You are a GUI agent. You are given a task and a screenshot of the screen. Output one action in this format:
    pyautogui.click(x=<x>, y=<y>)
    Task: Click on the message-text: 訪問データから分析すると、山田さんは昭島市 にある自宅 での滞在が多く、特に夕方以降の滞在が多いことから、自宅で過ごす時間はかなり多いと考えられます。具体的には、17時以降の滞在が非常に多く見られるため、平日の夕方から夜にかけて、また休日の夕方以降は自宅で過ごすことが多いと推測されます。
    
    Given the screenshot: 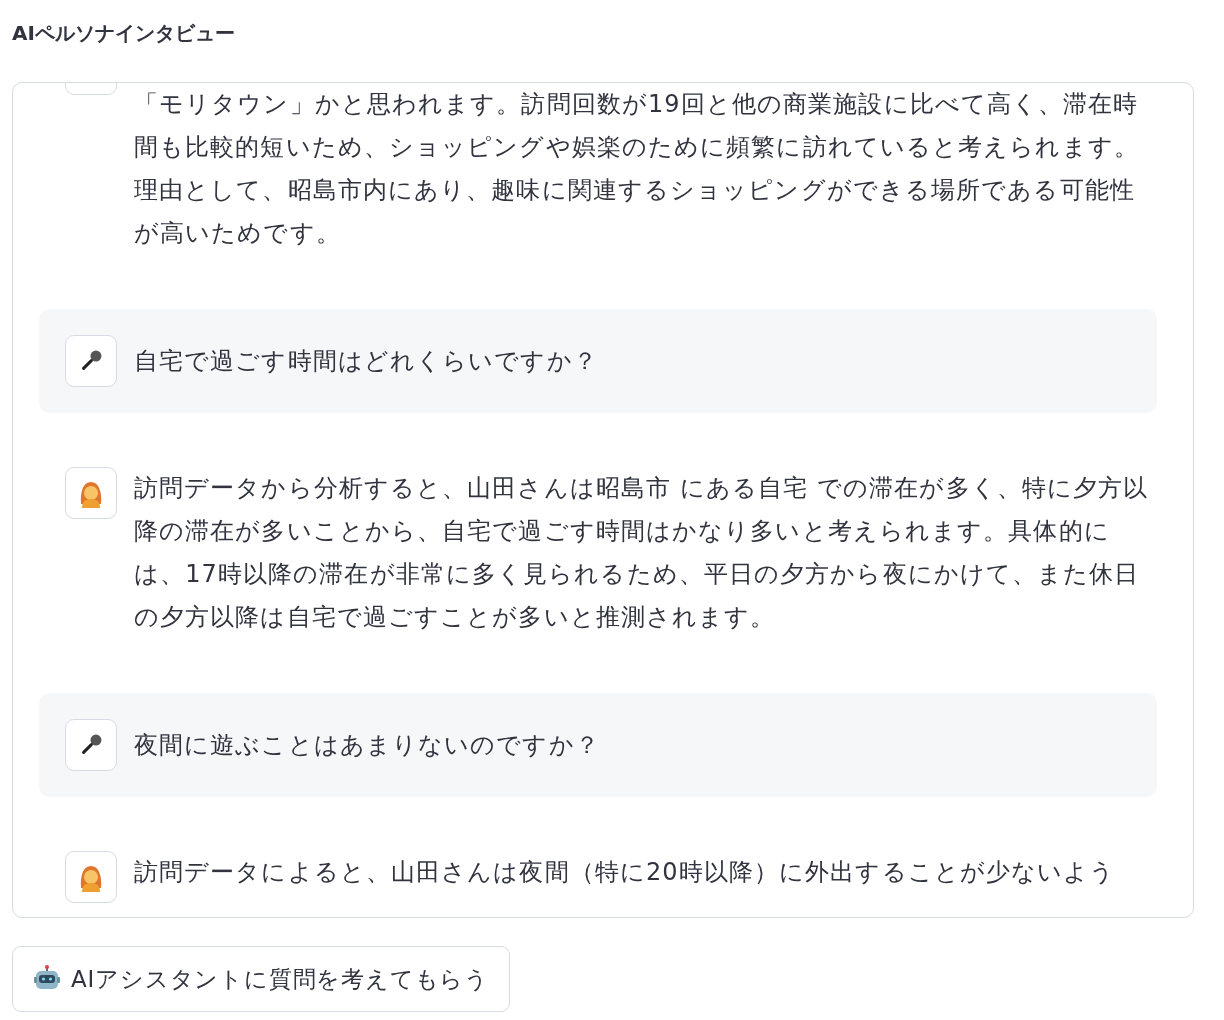 What is the action you would take?
    pyautogui.click(x=642, y=553)
    